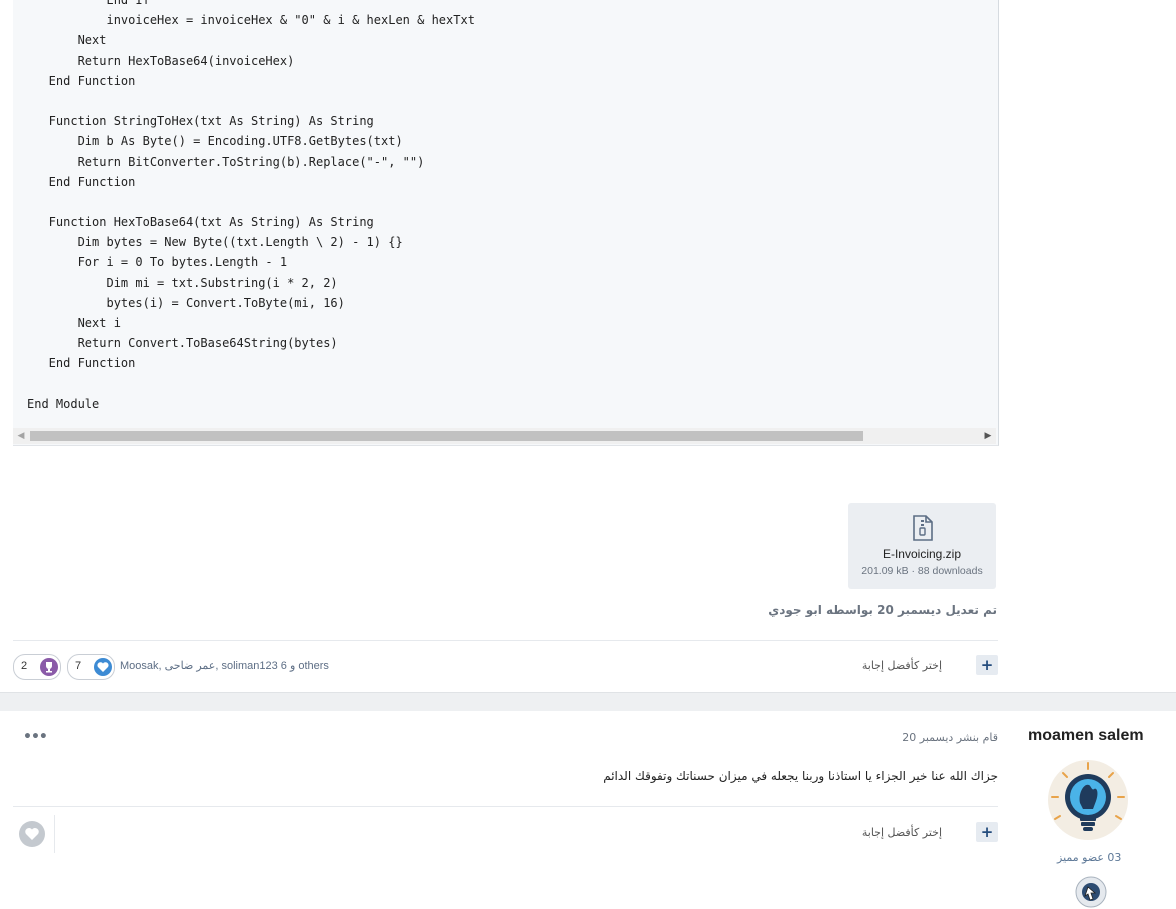 The height and width of the screenshot is (909, 1176). Describe the element at coordinates (78, 666) in the screenshot. I see `like-count: 7` at that location.